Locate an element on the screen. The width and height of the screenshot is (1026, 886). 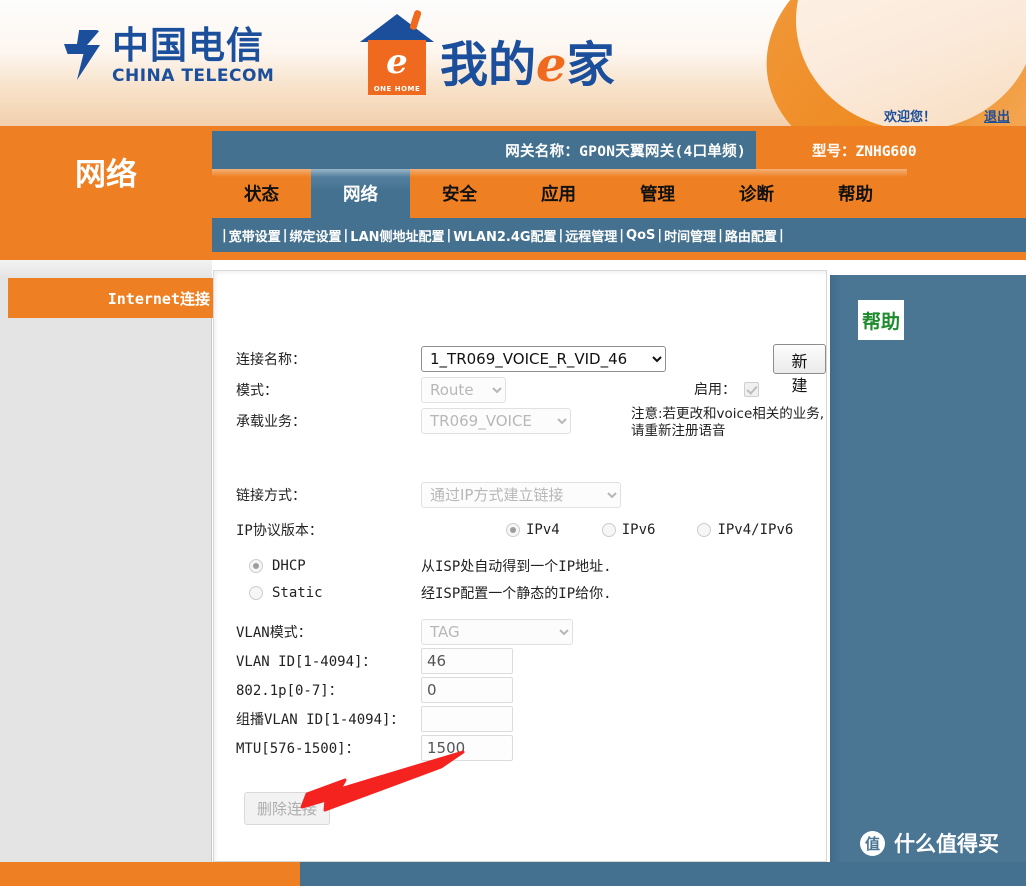
enable-group: 启用： is located at coordinates (726, 389).